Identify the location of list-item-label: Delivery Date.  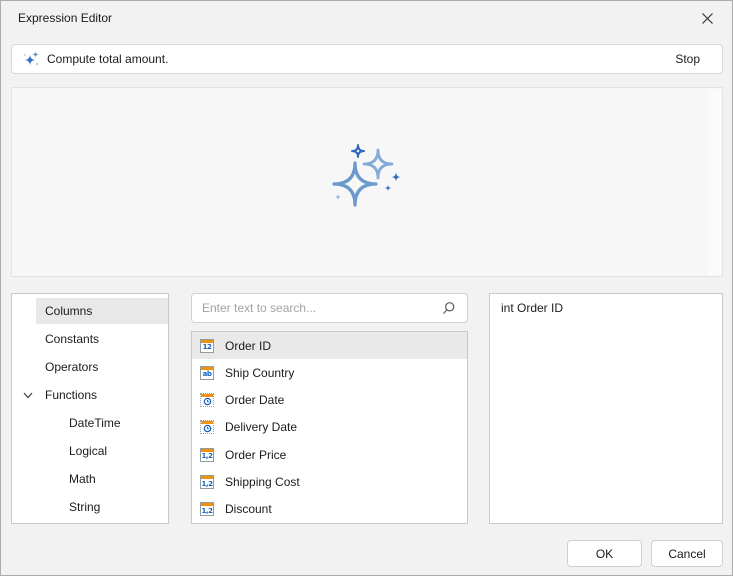
(261, 427).